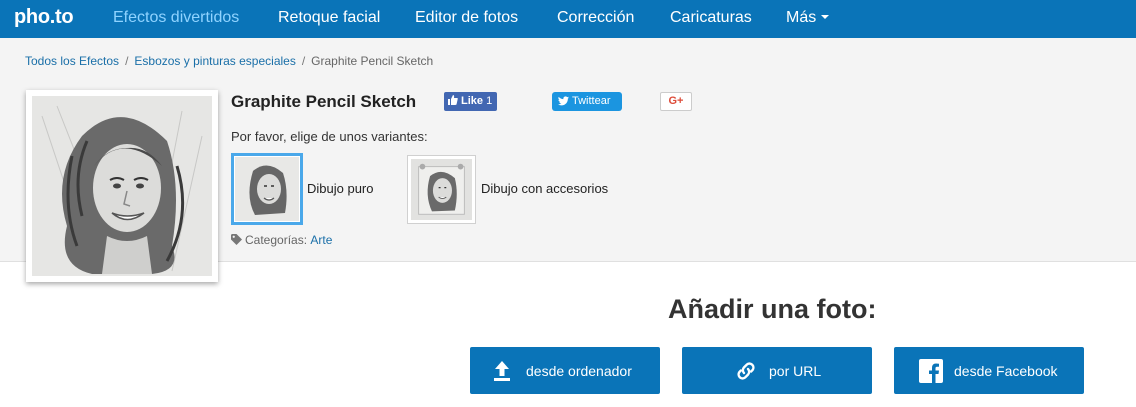  Describe the element at coordinates (772, 309) in the screenshot. I see `add-photo-title: Añadir una foto:` at that location.